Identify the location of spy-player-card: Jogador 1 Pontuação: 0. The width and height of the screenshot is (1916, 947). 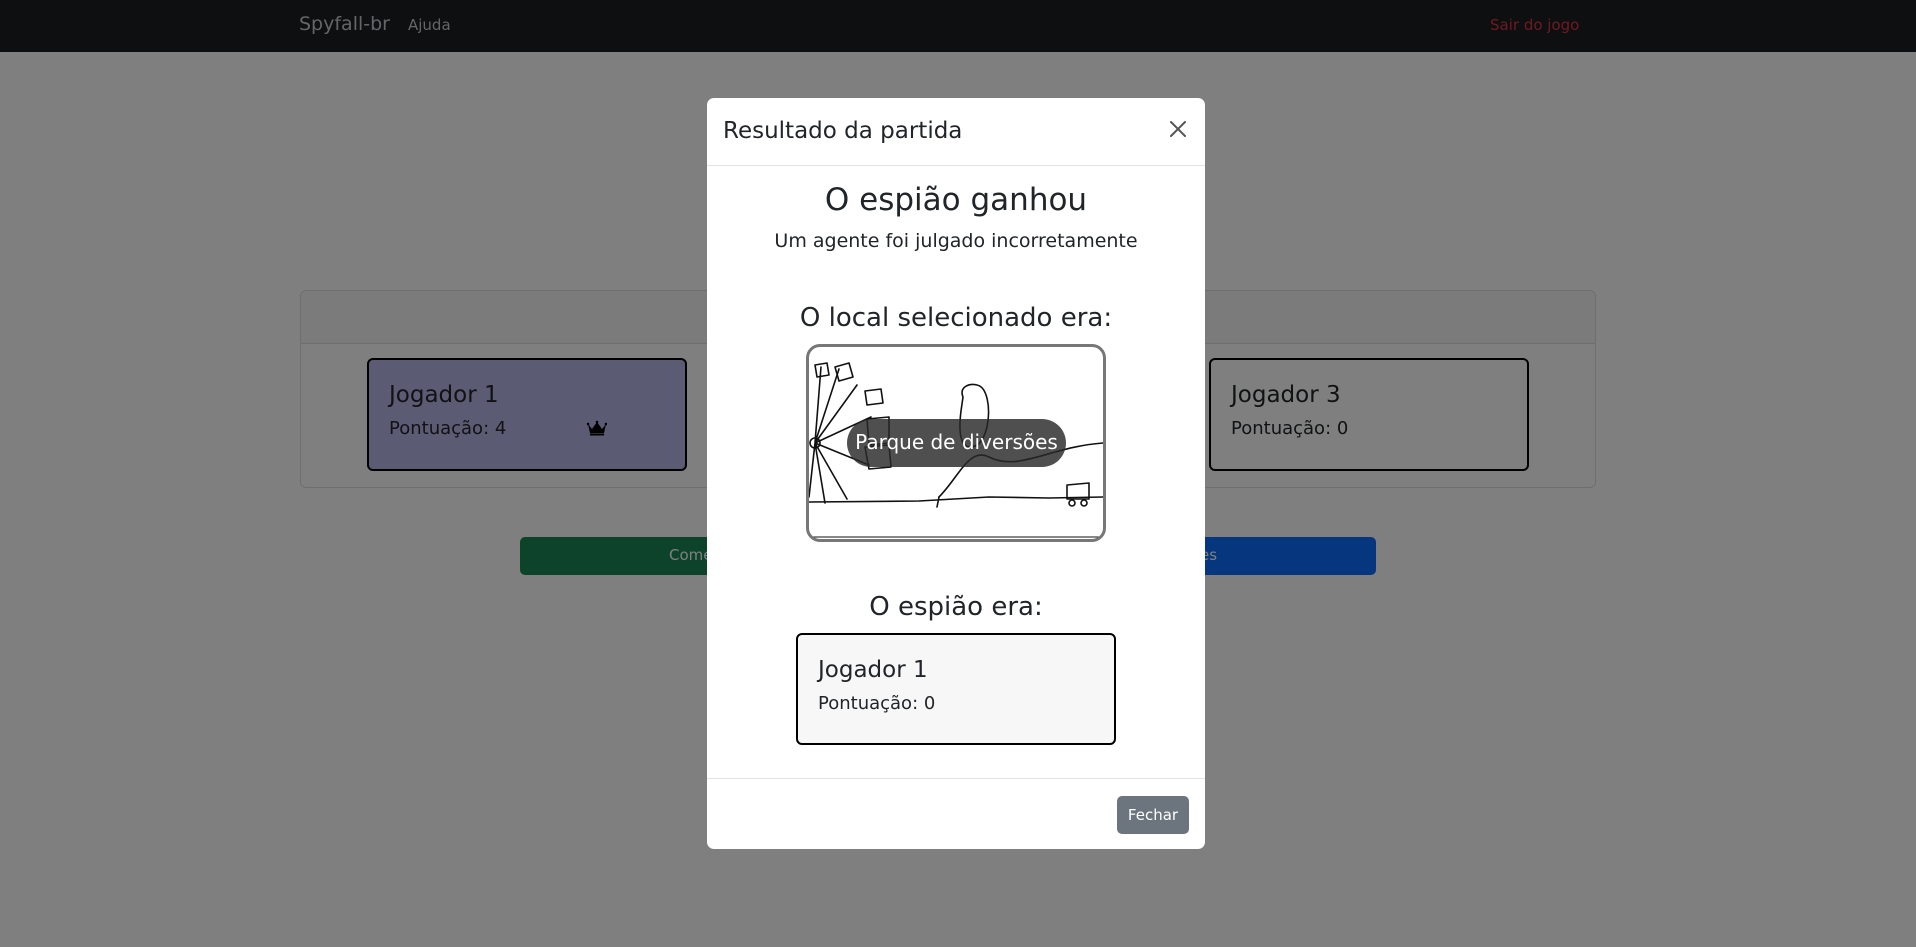
(956, 689).